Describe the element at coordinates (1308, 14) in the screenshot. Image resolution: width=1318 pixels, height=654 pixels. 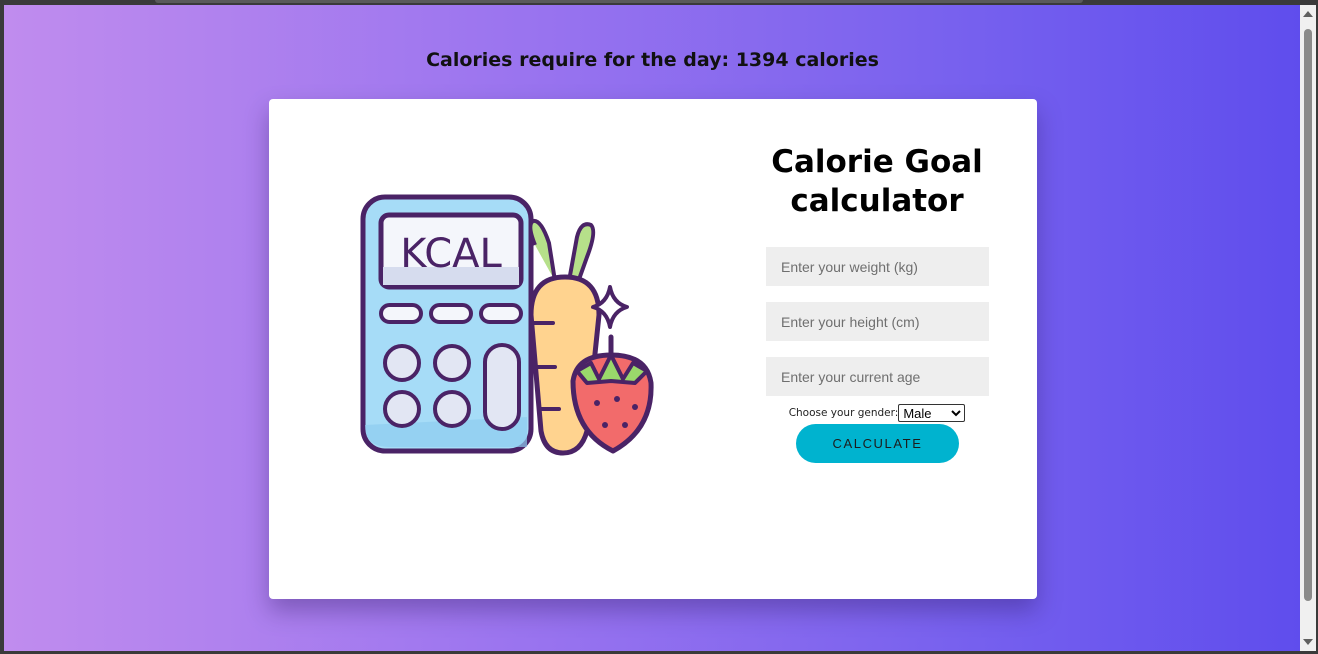
I see `scroll-up-arrow-icon` at that location.